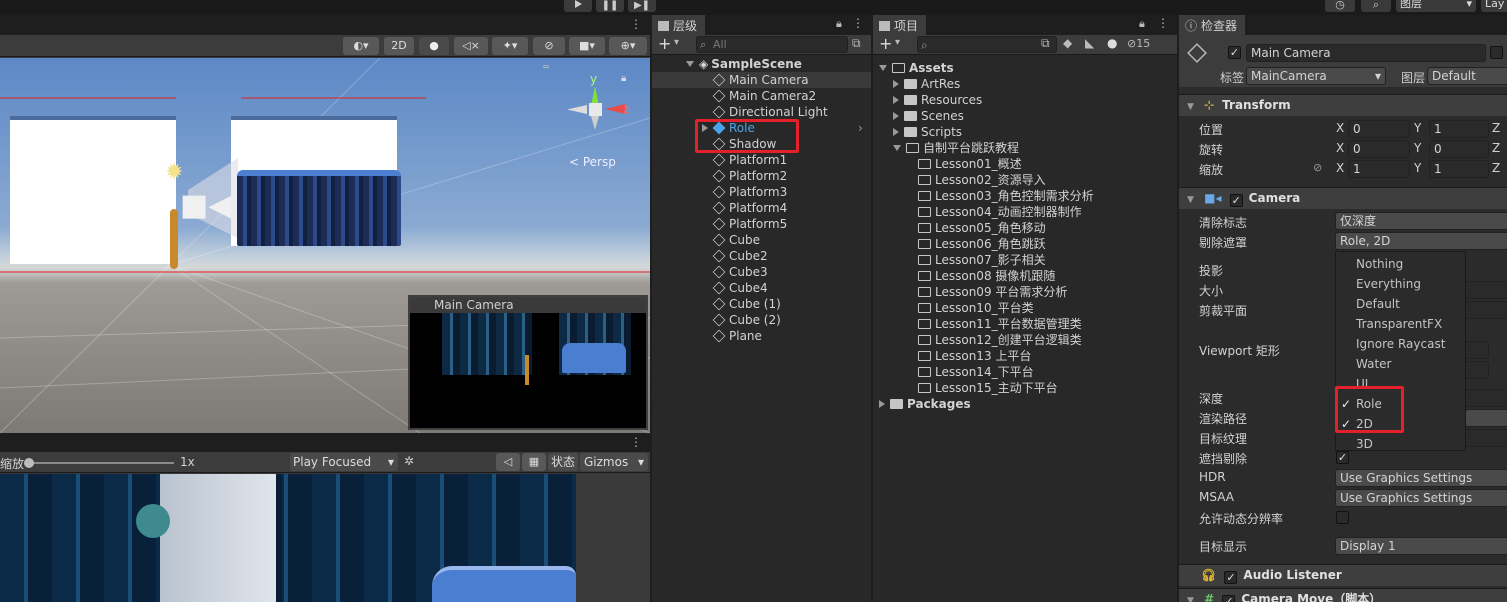 The image size is (1507, 602). What do you see at coordinates (1400, 324) in the screenshot?
I see `culling-option: TransparentFX` at bounding box center [1400, 324].